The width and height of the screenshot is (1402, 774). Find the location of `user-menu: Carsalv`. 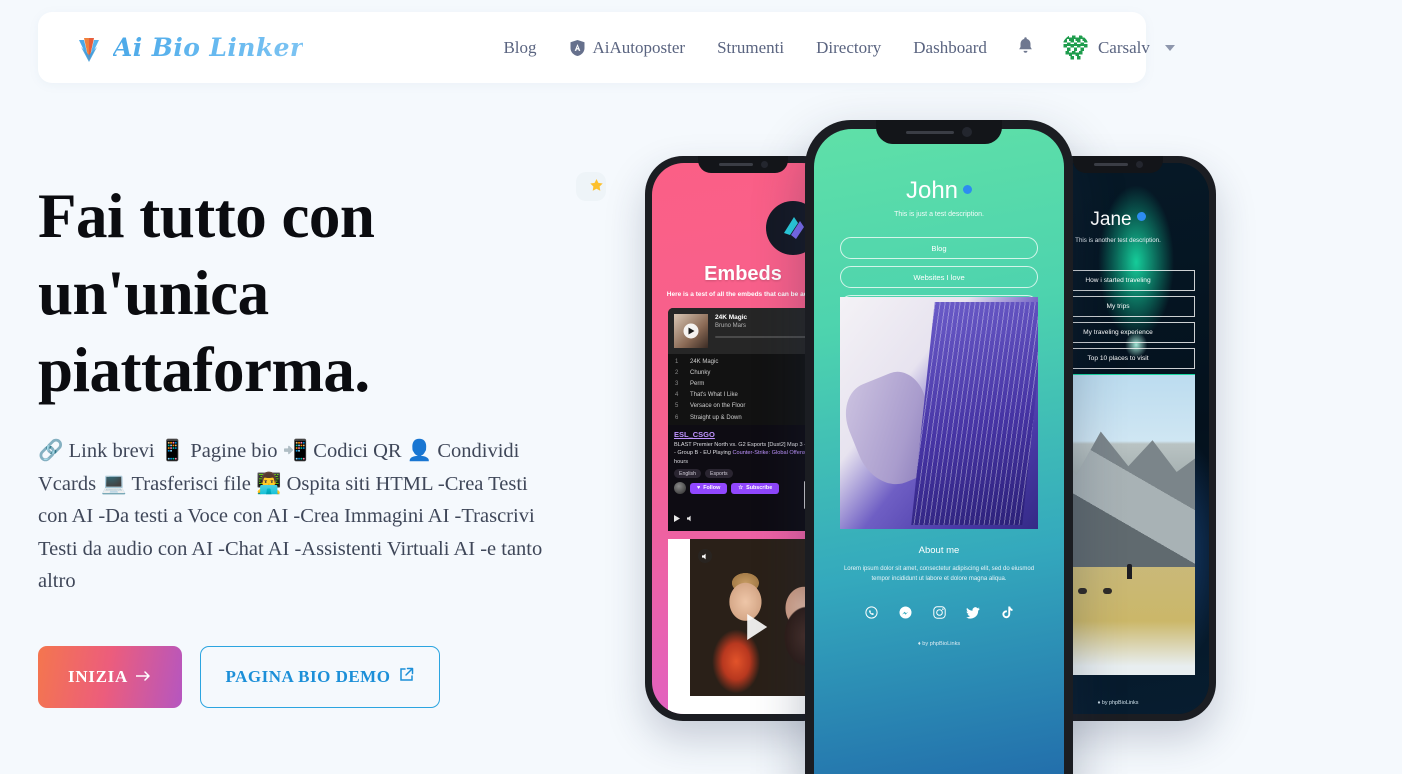

user-menu: Carsalv is located at coordinates (1118, 47).